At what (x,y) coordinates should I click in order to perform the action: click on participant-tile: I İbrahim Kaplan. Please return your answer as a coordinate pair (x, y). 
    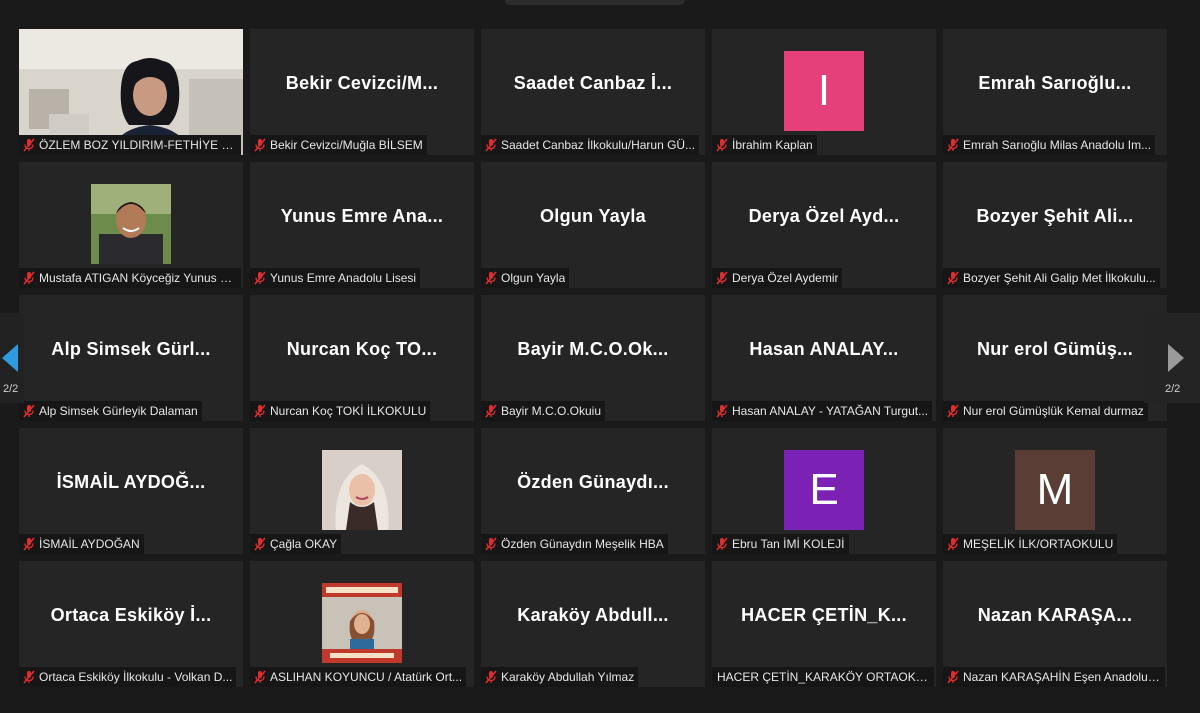
    Looking at the image, I should click on (824, 92).